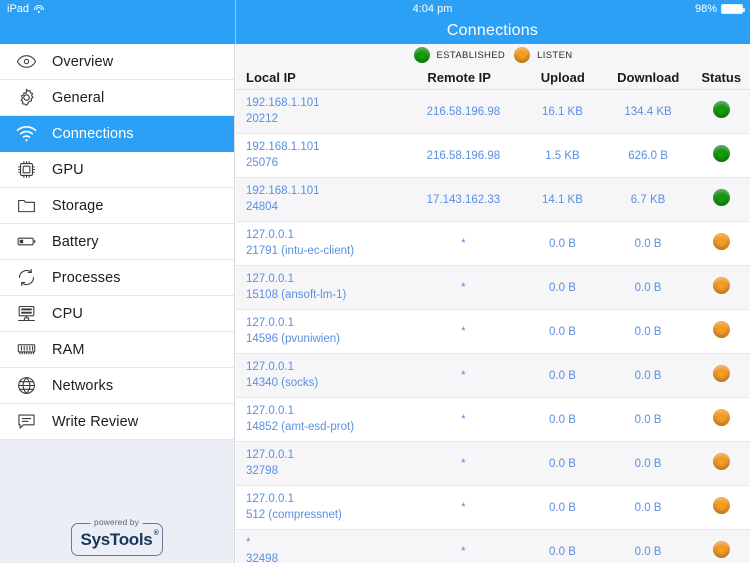 Image resolution: width=750 pixels, height=563 pixels. I want to click on cell-local-ip: 192.168.1.101 24804, so click(321, 200).